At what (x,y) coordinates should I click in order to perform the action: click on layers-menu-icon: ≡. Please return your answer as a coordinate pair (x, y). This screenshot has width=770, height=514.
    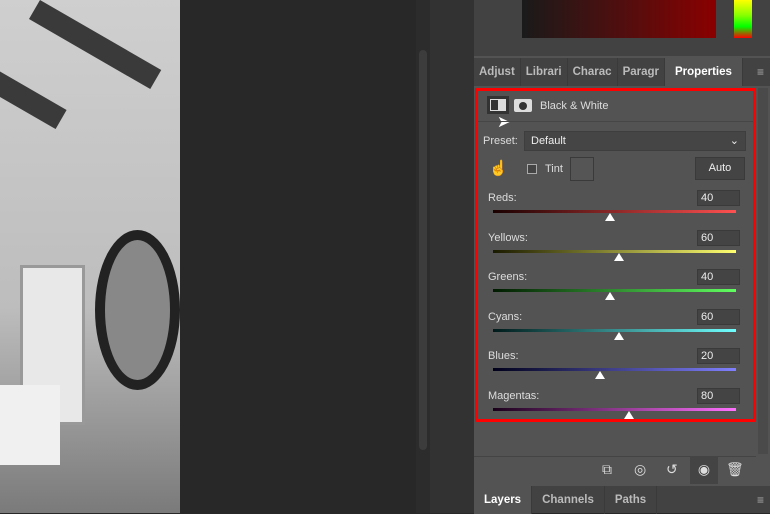
    Looking at the image, I should click on (760, 500).